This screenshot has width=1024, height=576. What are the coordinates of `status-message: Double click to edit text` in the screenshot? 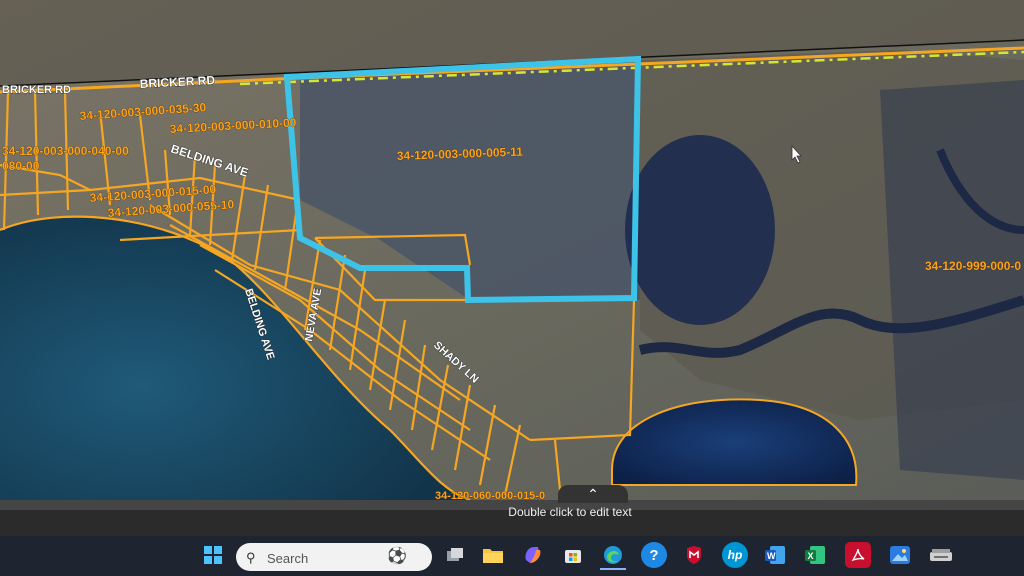 It's located at (570, 512).